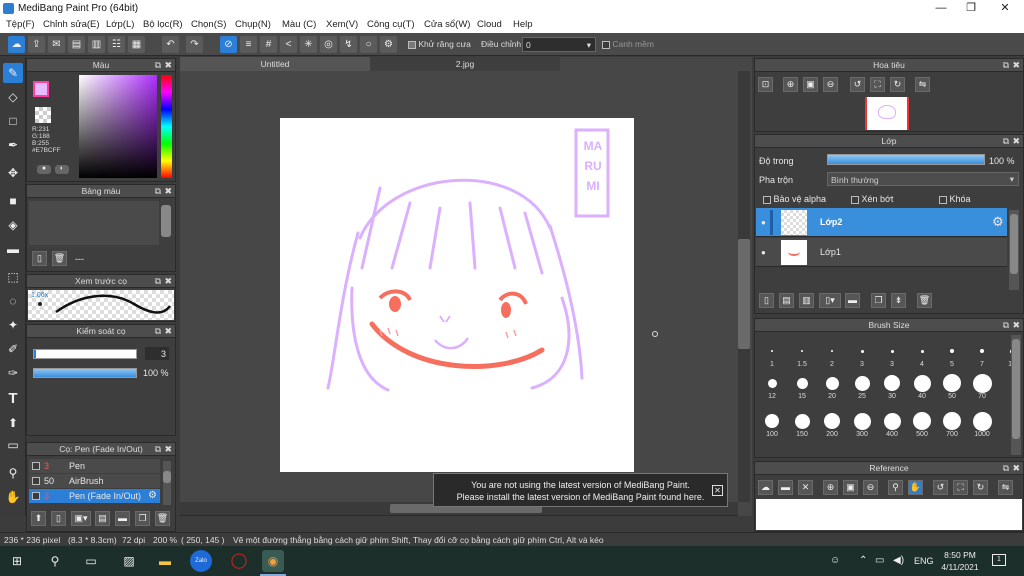 This screenshot has width=1024, height=576. What do you see at coordinates (39, 258) in the screenshot?
I see `new-palette-icon: ▯` at bounding box center [39, 258].